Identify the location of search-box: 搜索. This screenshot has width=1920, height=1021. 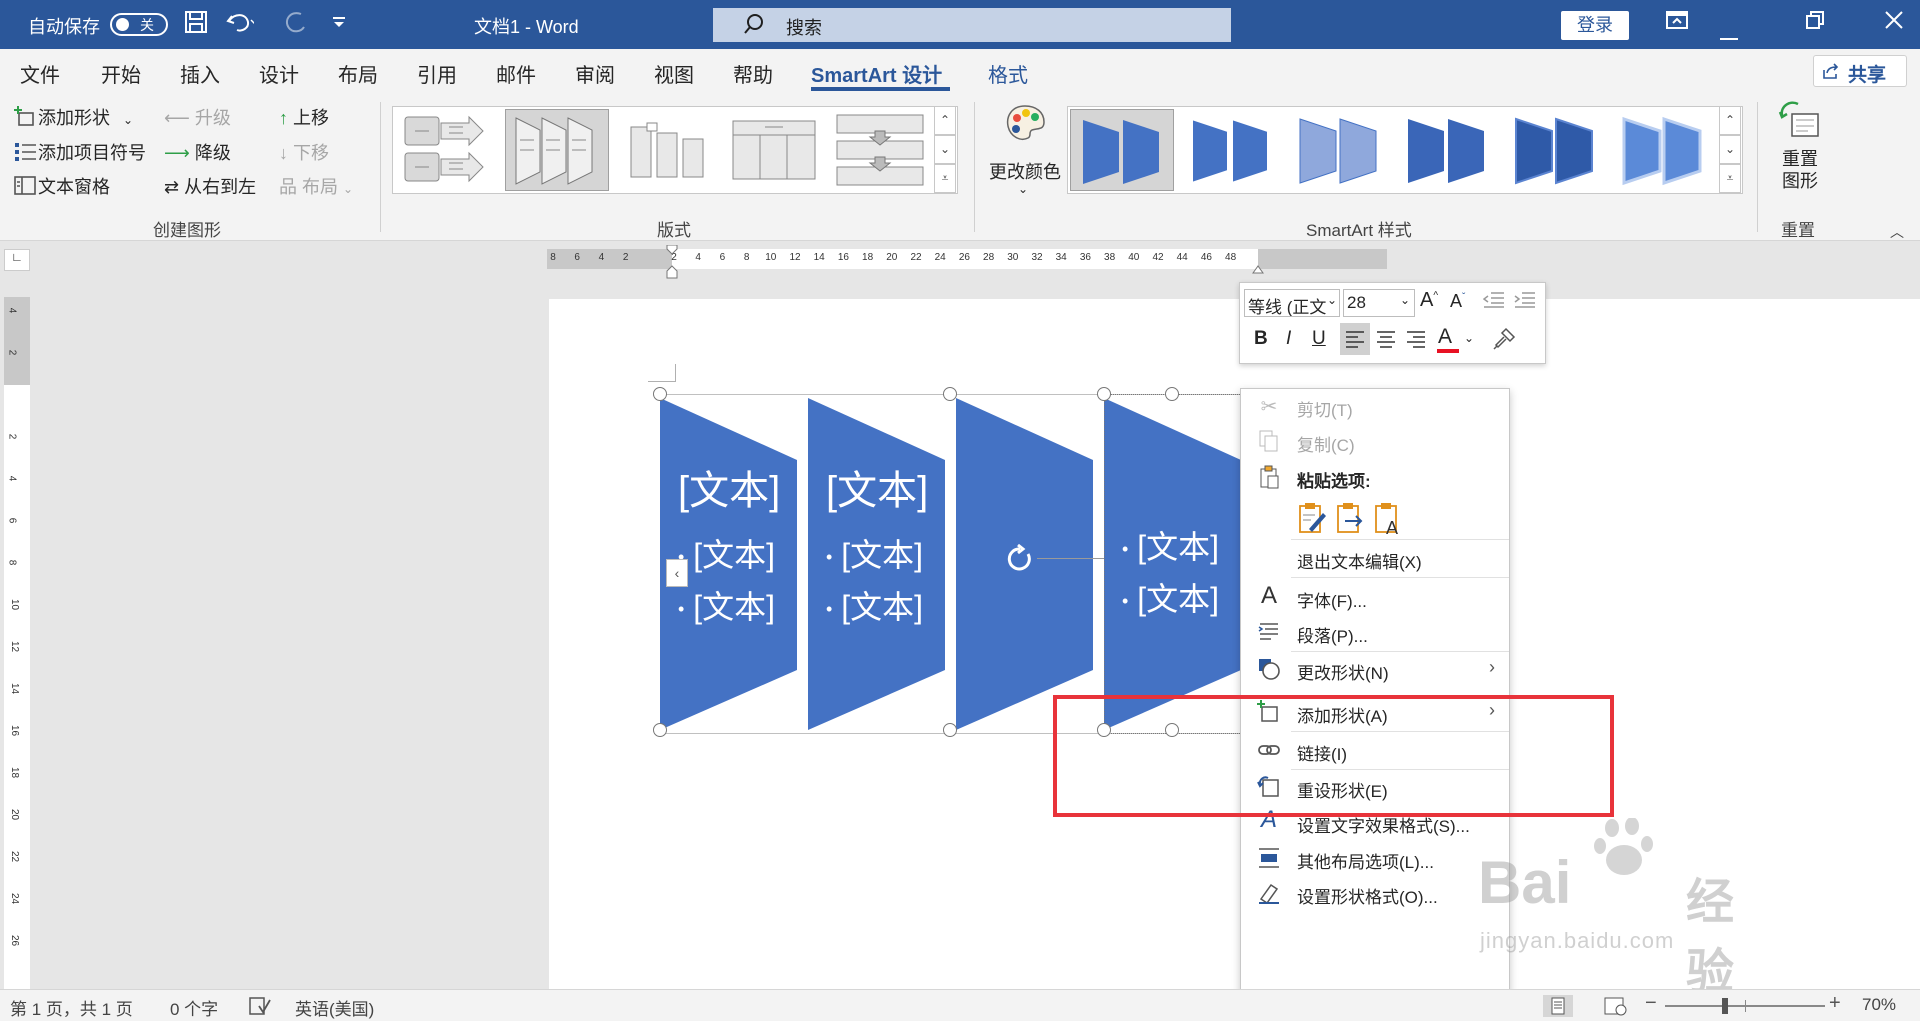
(972, 25).